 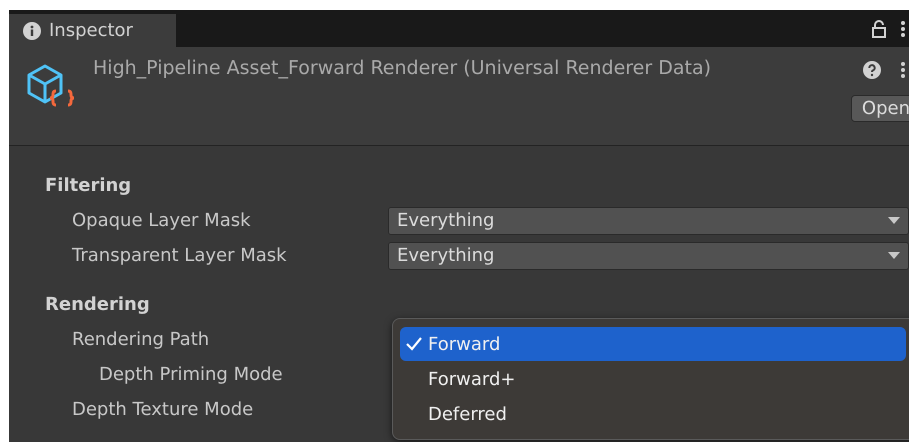 What do you see at coordinates (88, 186) in the screenshot?
I see `section-heading: Filtering` at bounding box center [88, 186].